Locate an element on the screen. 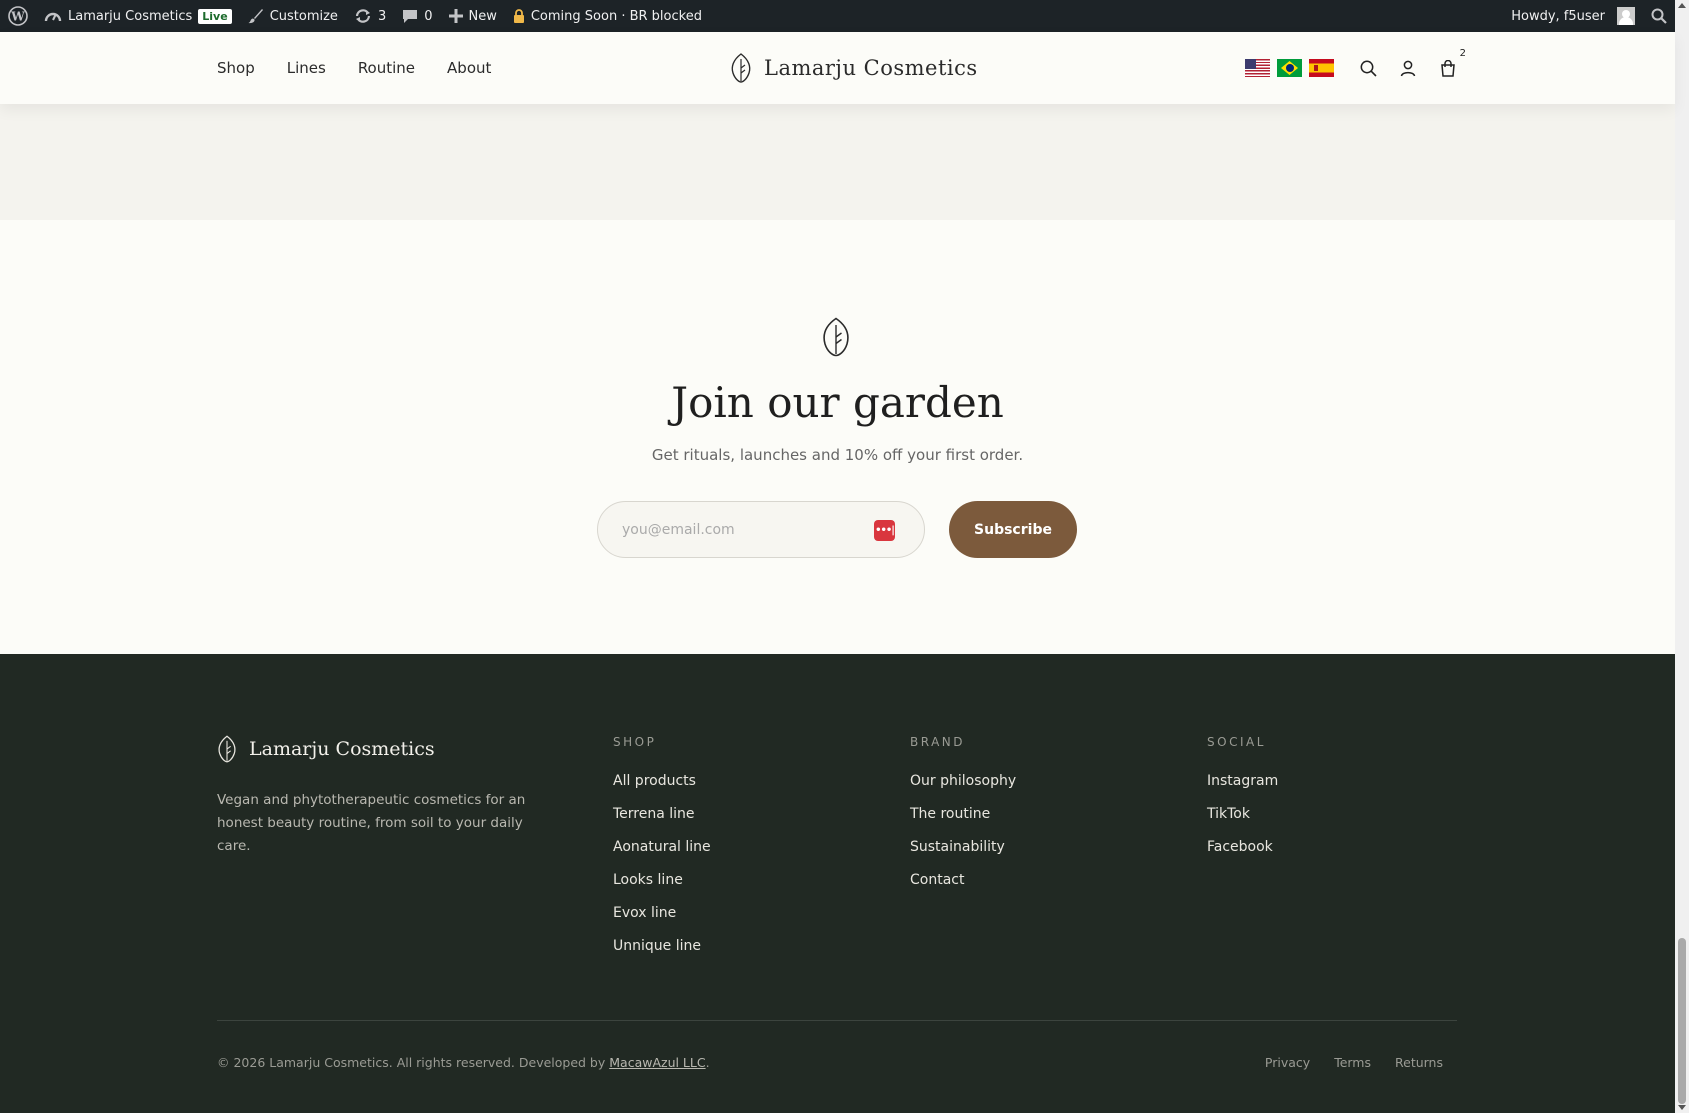  coming-soon-label: Coming Soon · BR blocked is located at coordinates (616, 16).